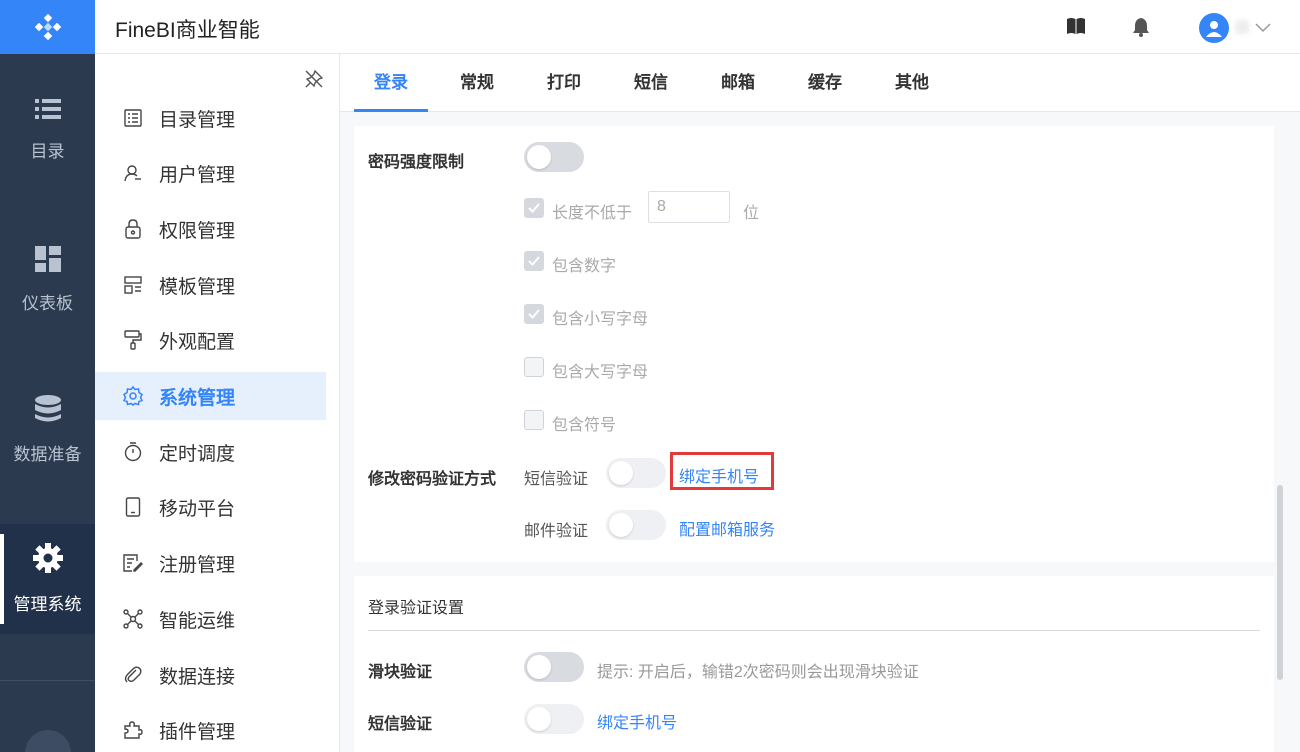 The width and height of the screenshot is (1300, 752). What do you see at coordinates (1141, 29) in the screenshot?
I see `bell-icon` at bounding box center [1141, 29].